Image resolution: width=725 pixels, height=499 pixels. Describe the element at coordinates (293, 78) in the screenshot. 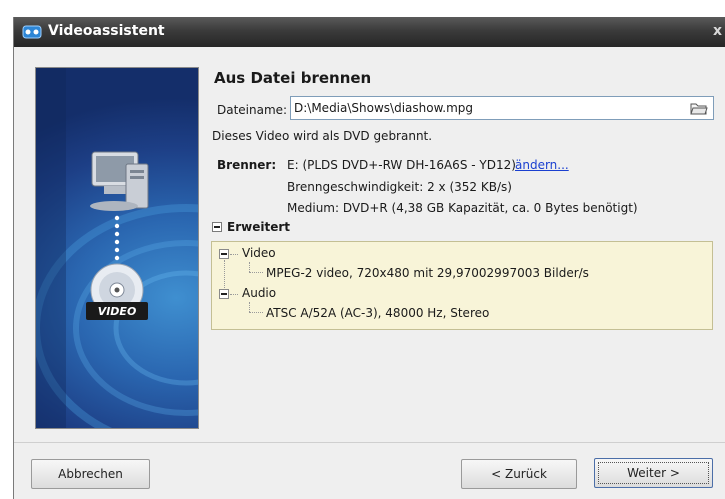

I see `page-title: Aus Datei brennen` at that location.